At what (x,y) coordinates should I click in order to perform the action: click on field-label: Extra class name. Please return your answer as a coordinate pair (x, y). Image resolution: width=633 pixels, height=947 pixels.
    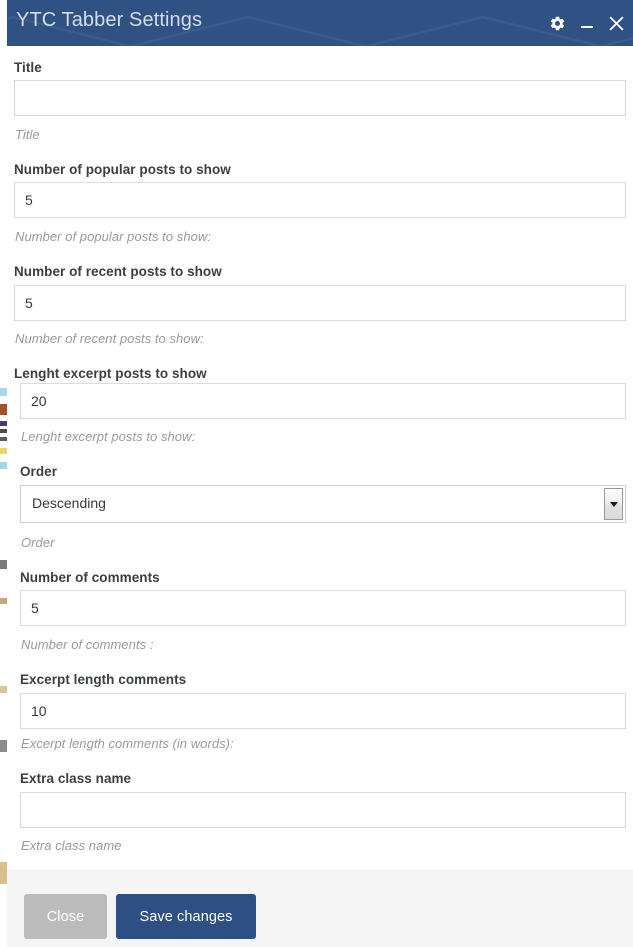
    Looking at the image, I should click on (76, 778).